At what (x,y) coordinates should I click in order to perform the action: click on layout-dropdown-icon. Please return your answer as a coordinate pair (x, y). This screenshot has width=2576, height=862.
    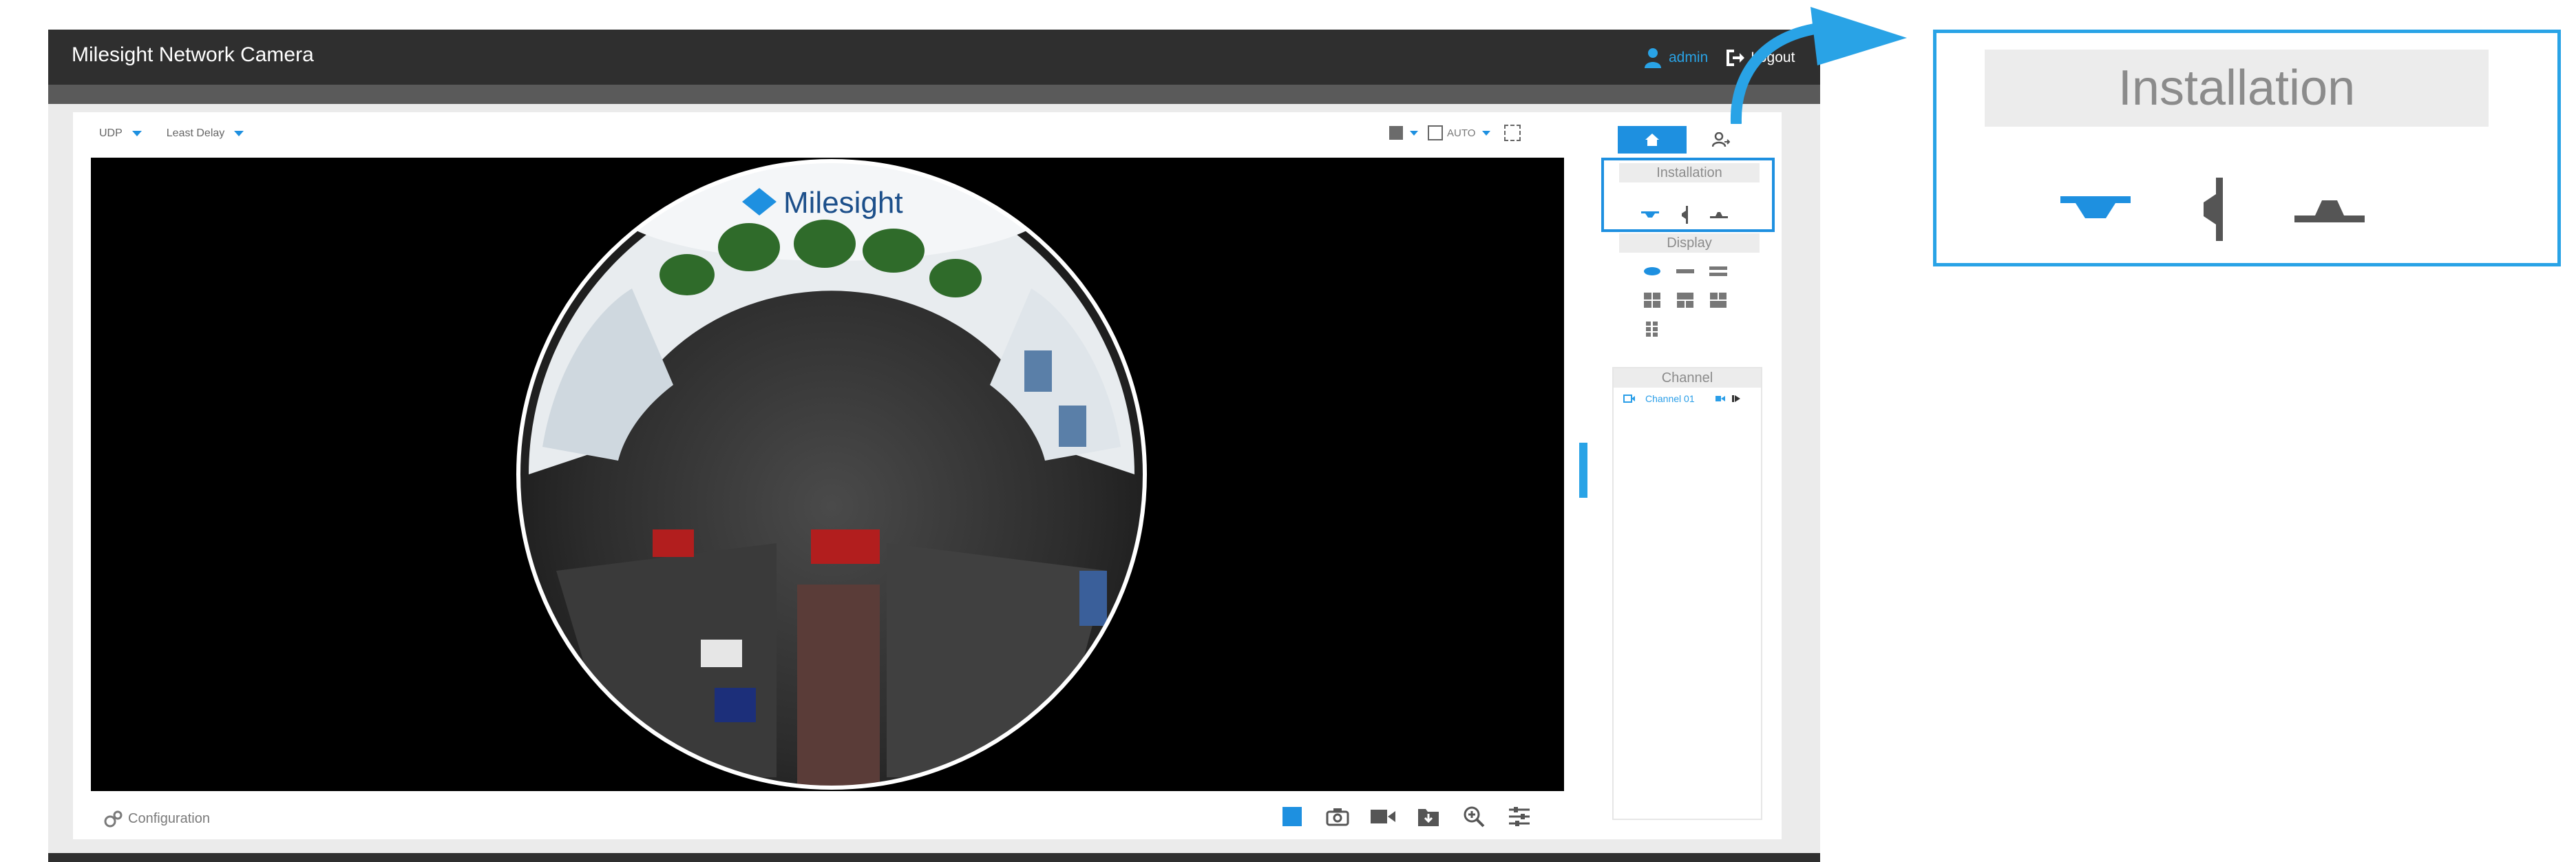
    Looking at the image, I should click on (1414, 133).